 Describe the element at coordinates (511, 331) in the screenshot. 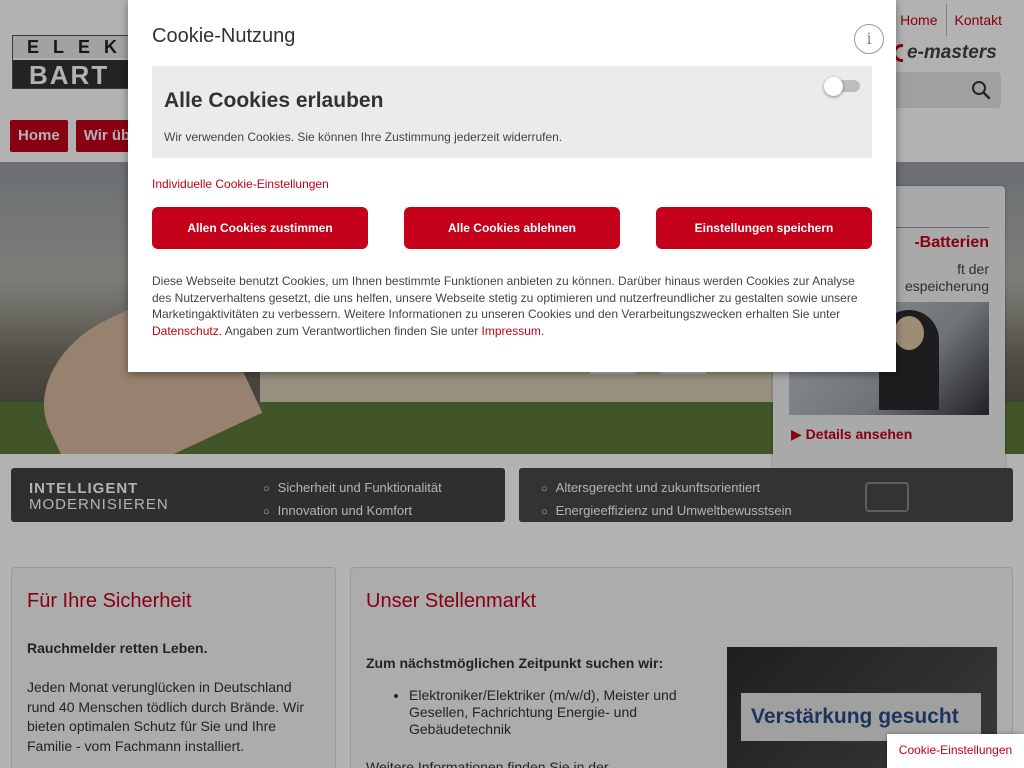

I see `imprint-link: Impressum` at that location.